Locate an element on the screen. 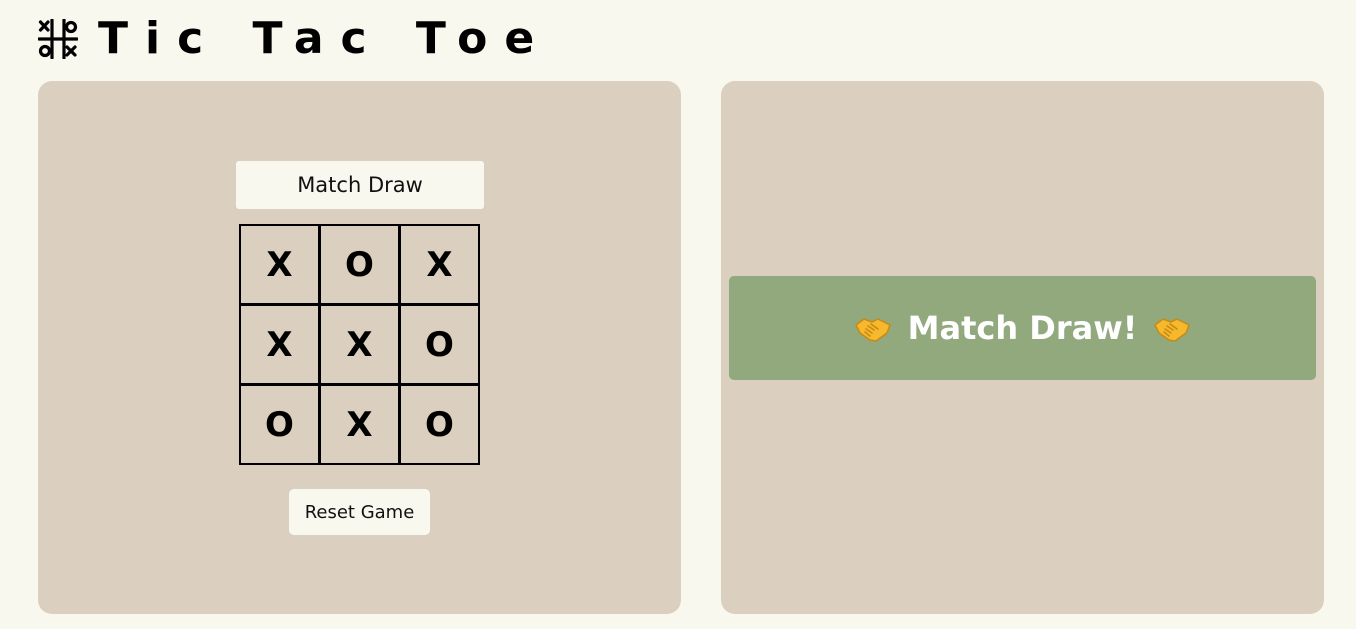  app-header: Tic Tac Toe is located at coordinates (294, 39).